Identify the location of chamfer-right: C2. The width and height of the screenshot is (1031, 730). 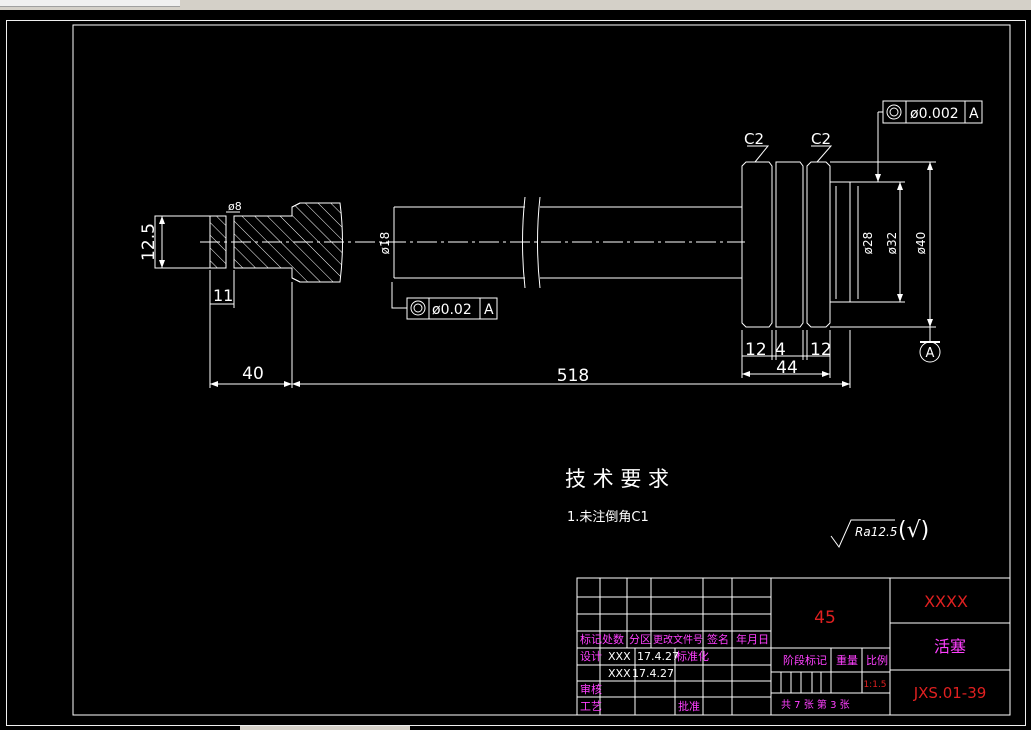
(821, 139).